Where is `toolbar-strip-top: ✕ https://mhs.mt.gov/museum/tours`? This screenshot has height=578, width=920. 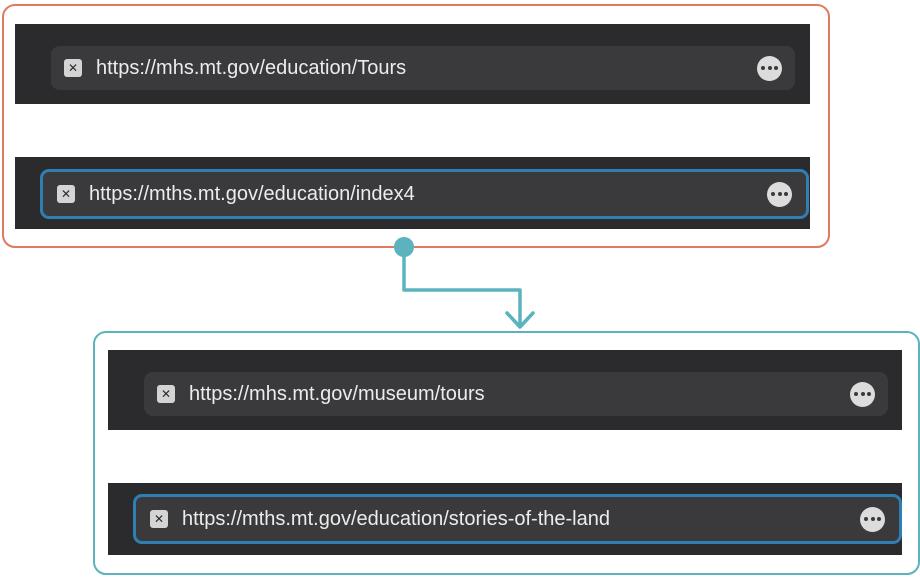
toolbar-strip-top: ✕ https://mhs.mt.gov/museum/tours is located at coordinates (505, 390).